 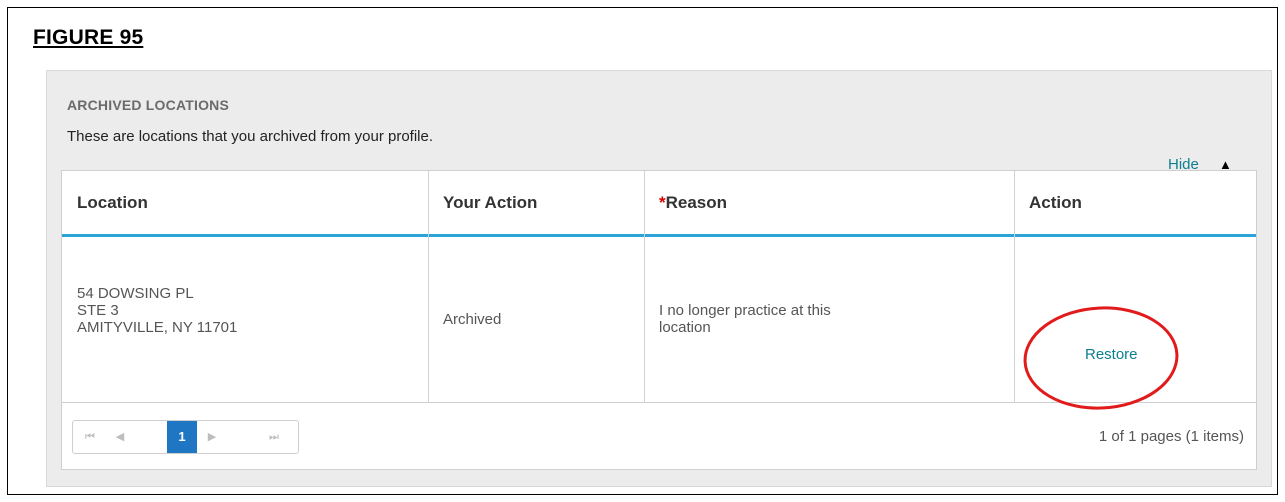 What do you see at coordinates (490, 202) in the screenshot?
I see `column-header-your-action: Your Action` at bounding box center [490, 202].